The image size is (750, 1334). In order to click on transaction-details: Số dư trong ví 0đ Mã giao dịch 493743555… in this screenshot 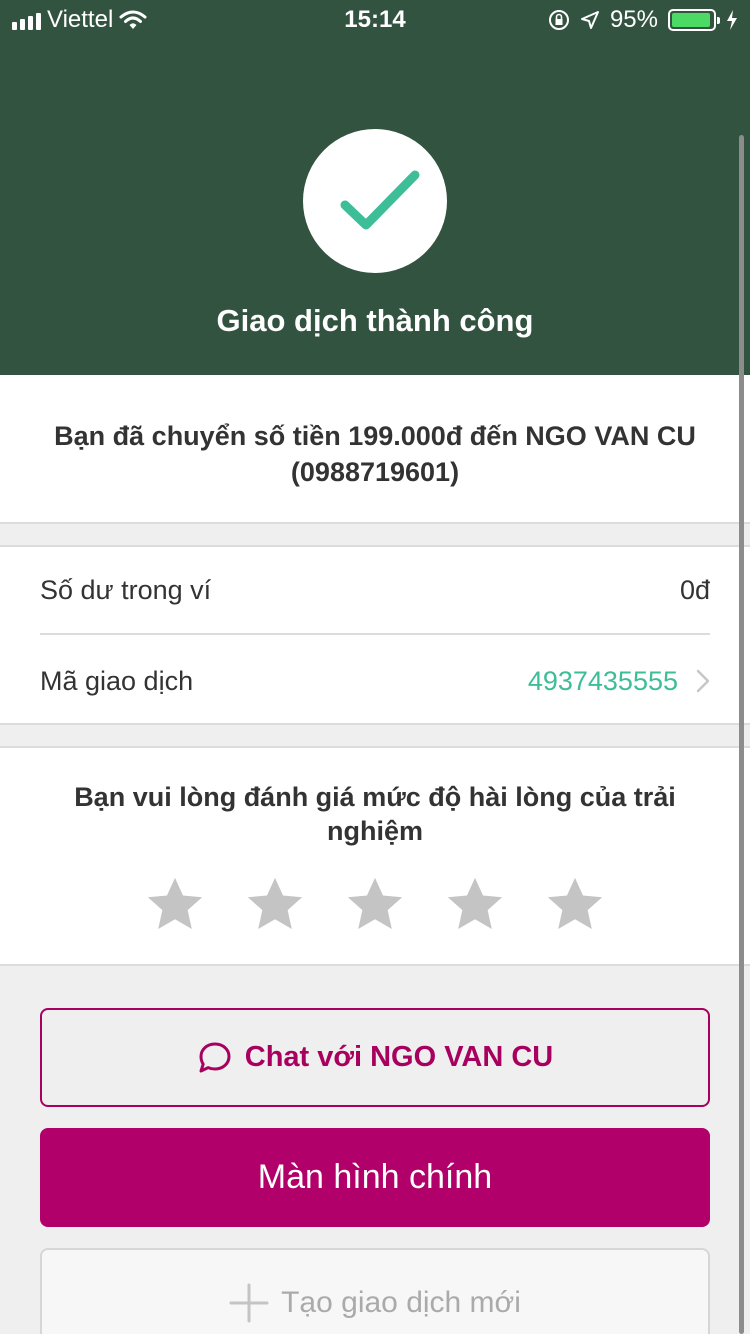, I will do `click(375, 635)`.